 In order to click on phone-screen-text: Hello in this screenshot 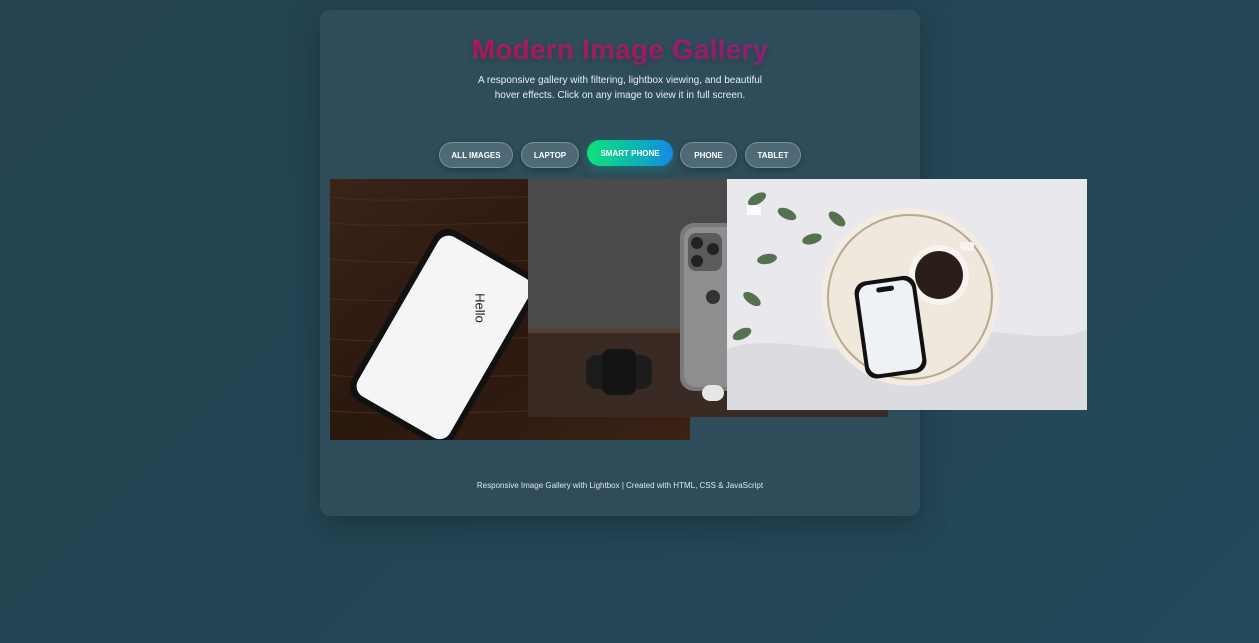, I will do `click(479, 308)`.